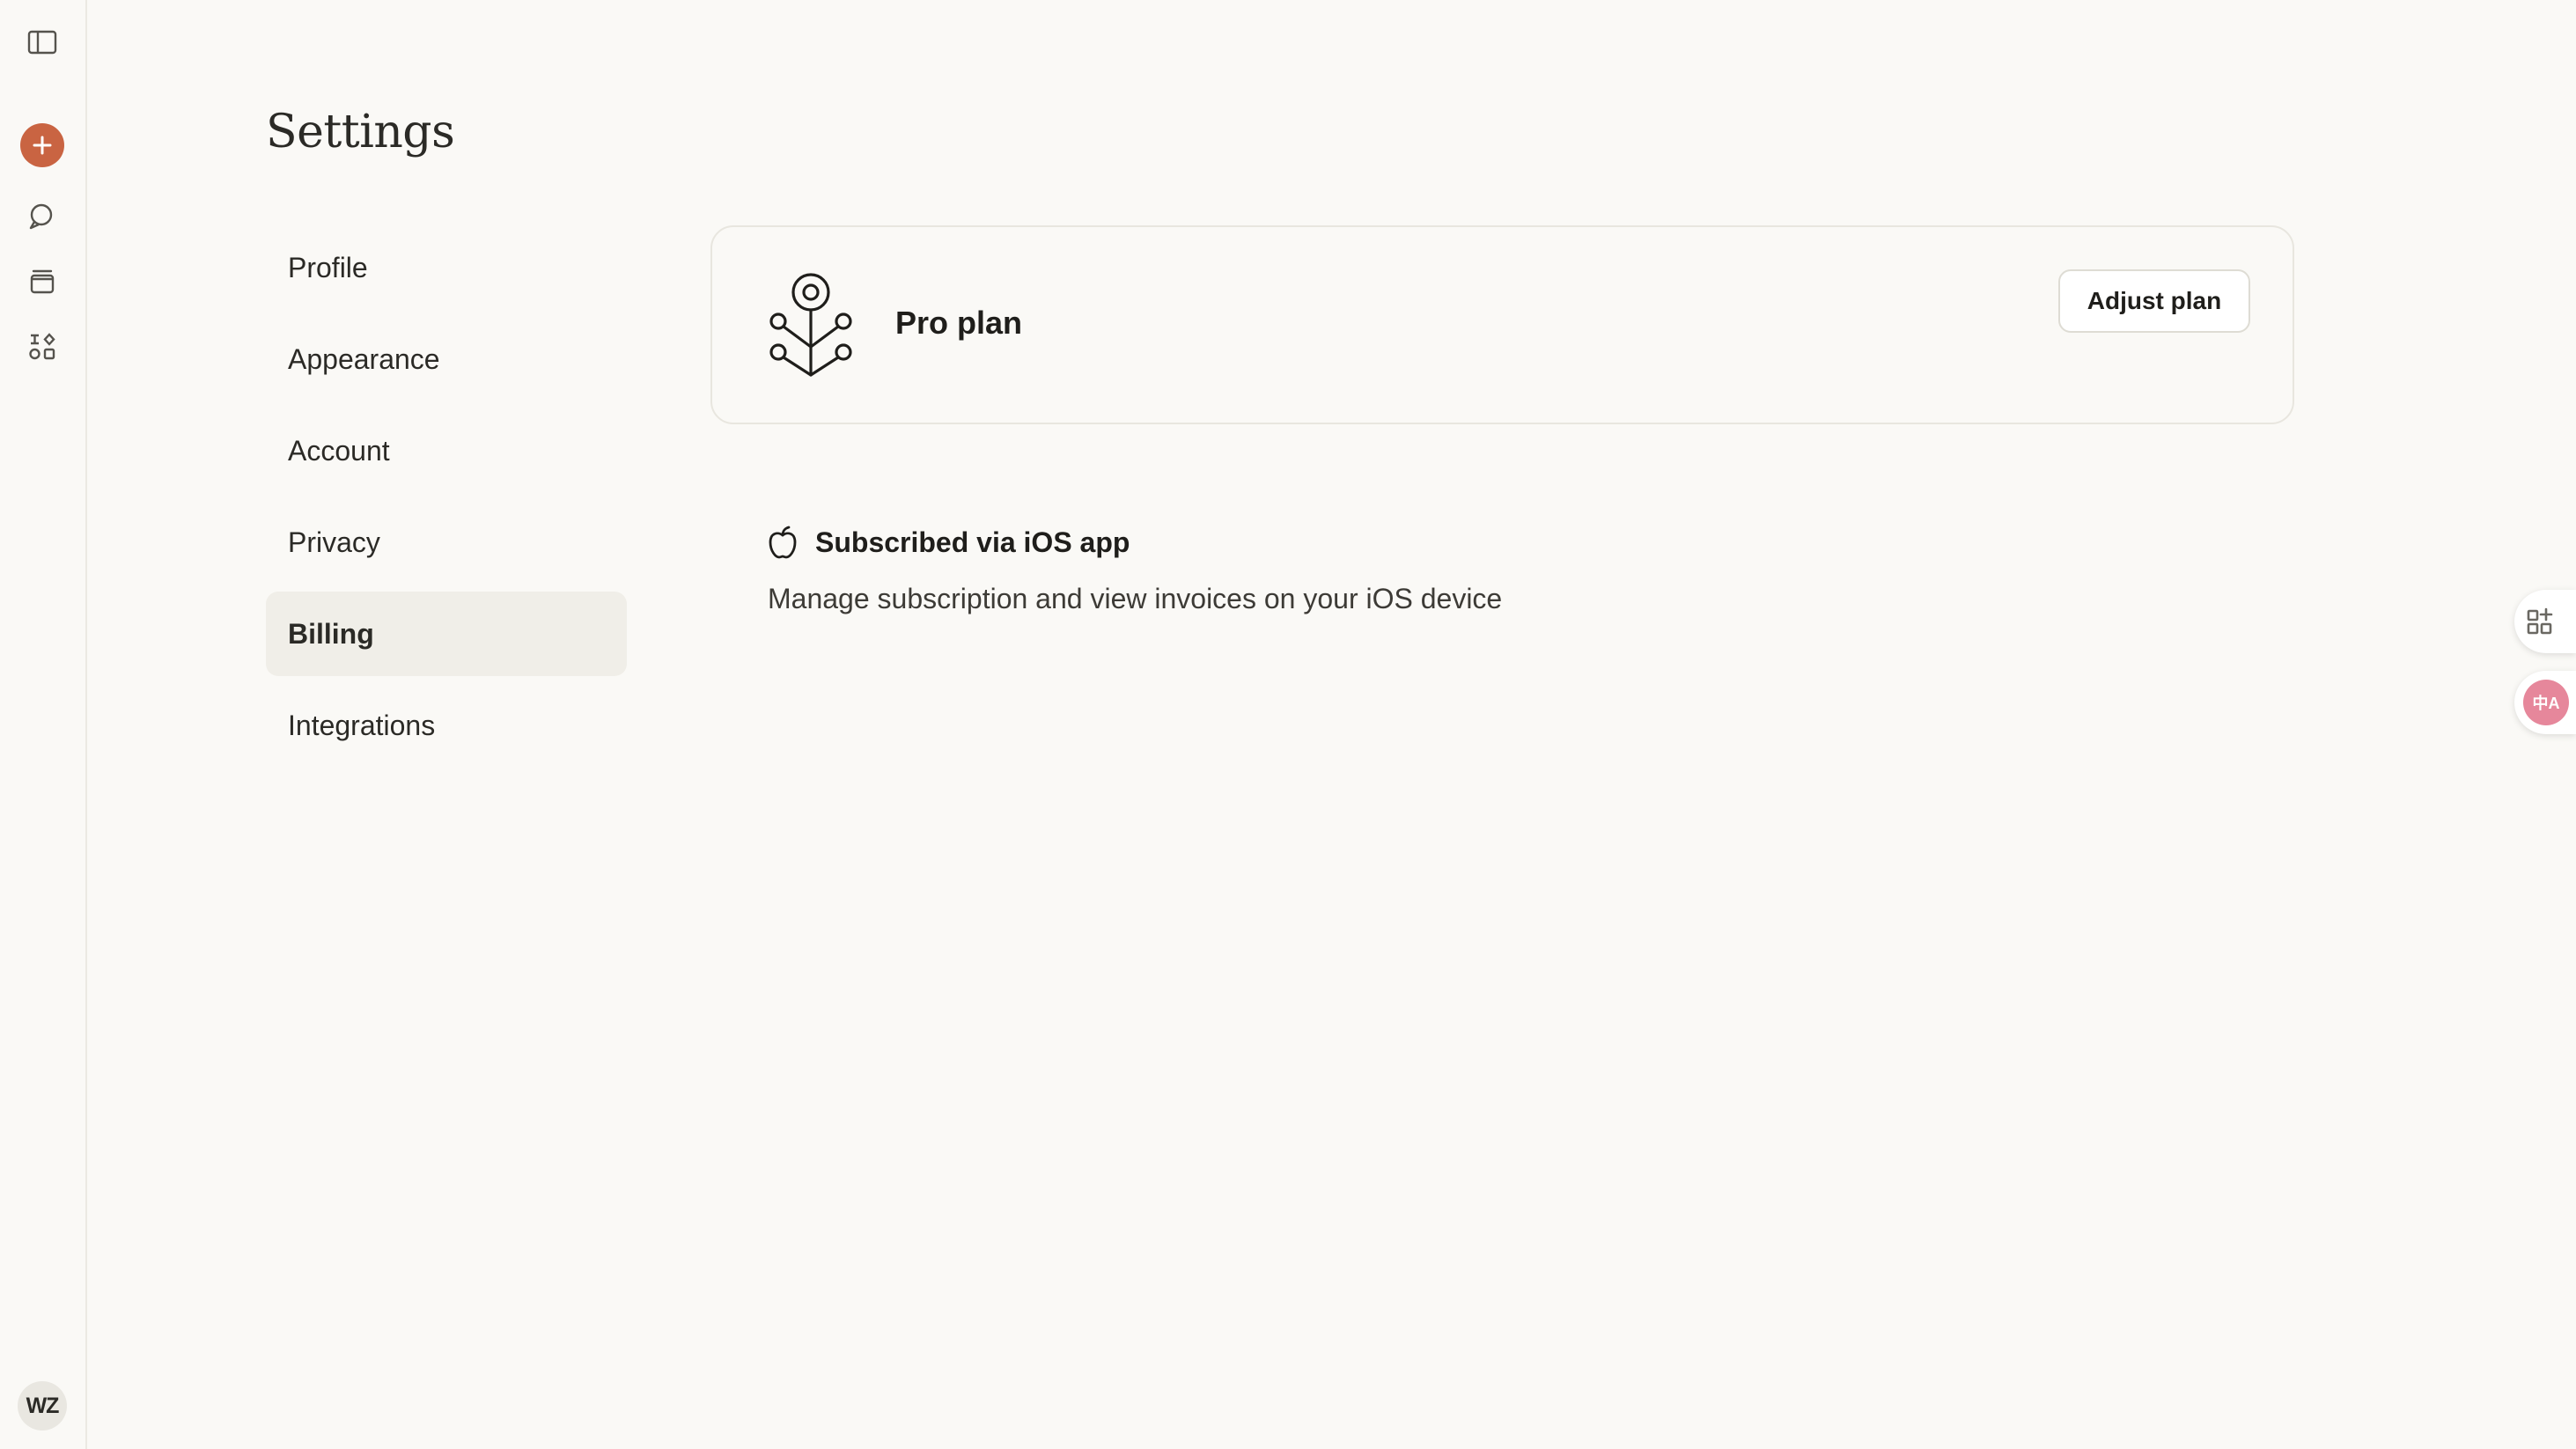 The width and height of the screenshot is (2576, 1449). I want to click on plan-name: Pro plan, so click(959, 323).